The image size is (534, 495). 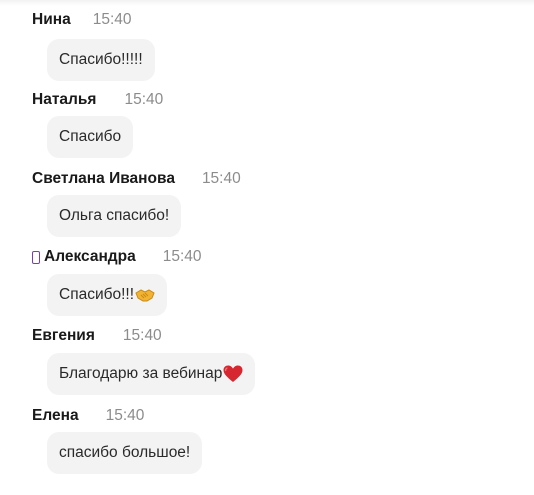 I want to click on message-author: Светлана Иванова, so click(x=103, y=179).